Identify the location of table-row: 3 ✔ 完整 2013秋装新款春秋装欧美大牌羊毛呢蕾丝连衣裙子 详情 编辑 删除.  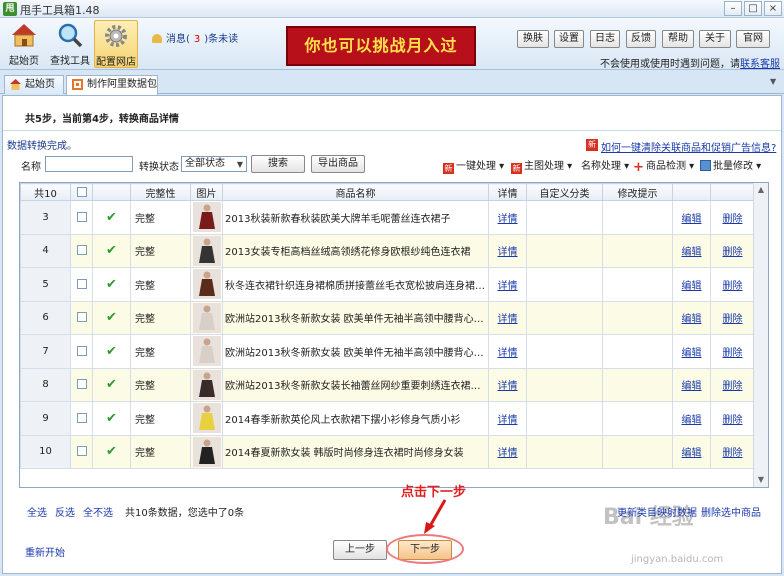
(387, 217).